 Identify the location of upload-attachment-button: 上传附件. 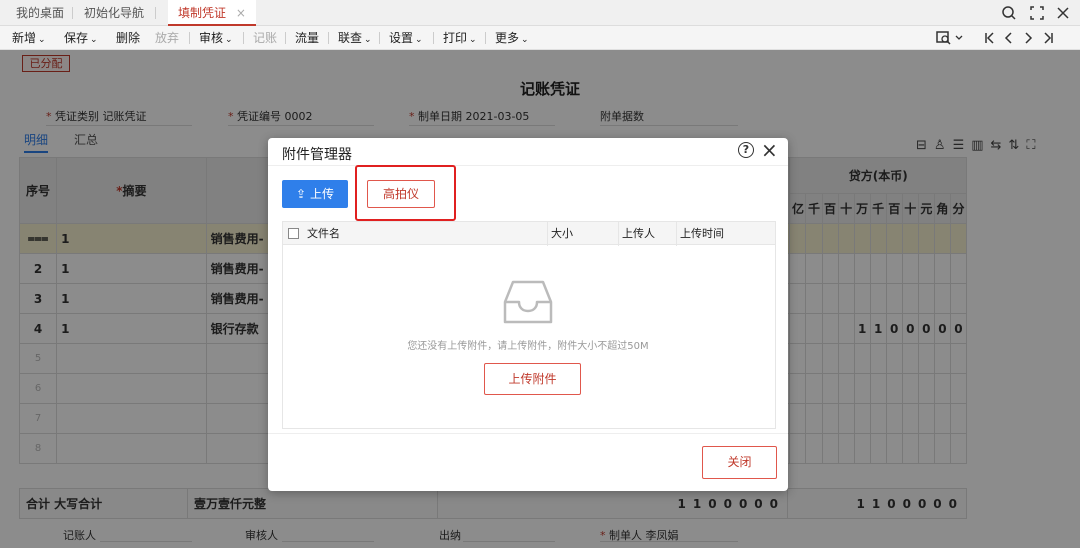
(532, 379).